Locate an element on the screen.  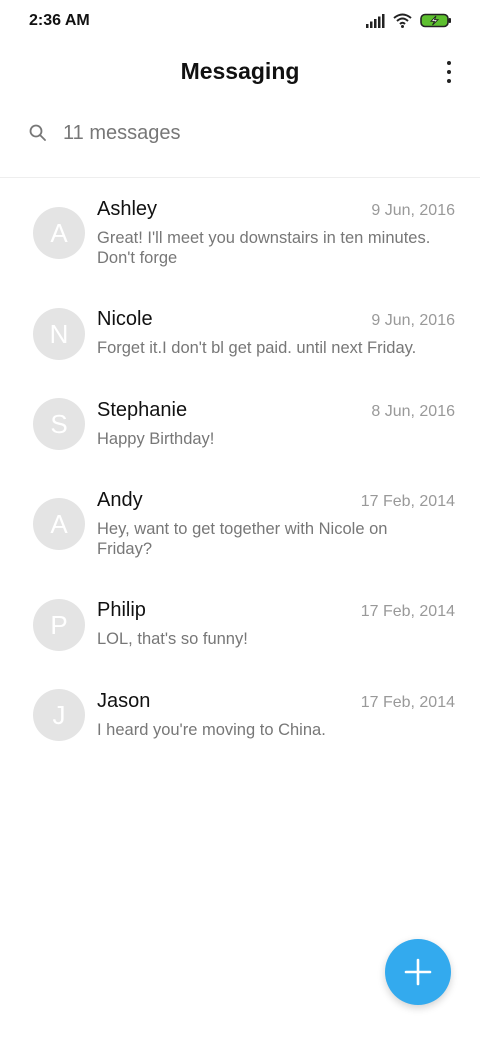
message-preview: Happy Birthday! is located at coordinates (156, 439).